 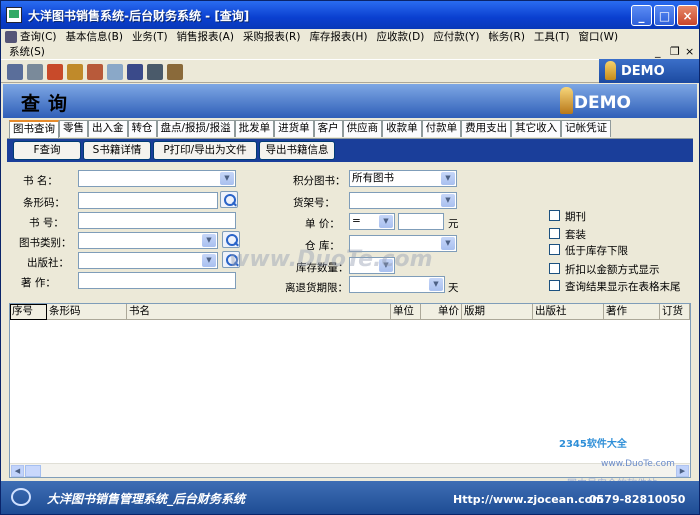 What do you see at coordinates (322, 224) in the screenshot?
I see `price-label: 单 价：` at bounding box center [322, 224].